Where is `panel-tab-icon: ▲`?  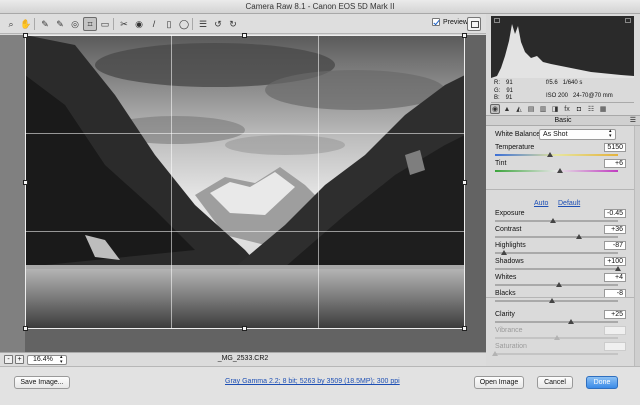 panel-tab-icon: ▲ is located at coordinates (507, 109).